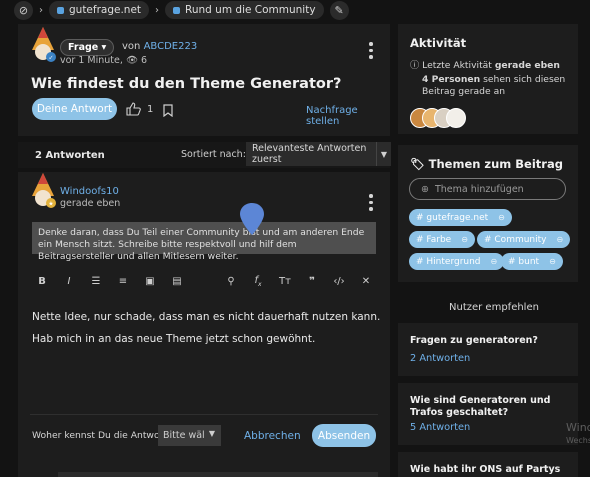 Image resolution: width=590 pixels, height=477 pixels. I want to click on plus-circle-icon: ⊕, so click(425, 189).